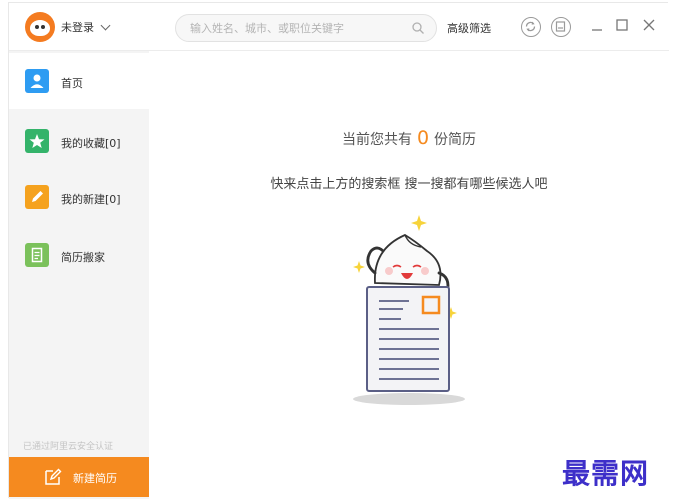 Image resolution: width=676 pixels, height=500 pixels. I want to click on advanced-filter-button: 高级筛选, so click(469, 28).